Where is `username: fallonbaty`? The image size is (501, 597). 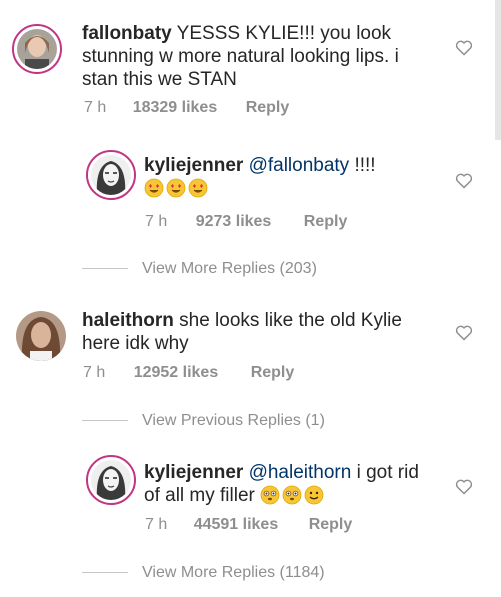
username: fallonbaty is located at coordinates (127, 33).